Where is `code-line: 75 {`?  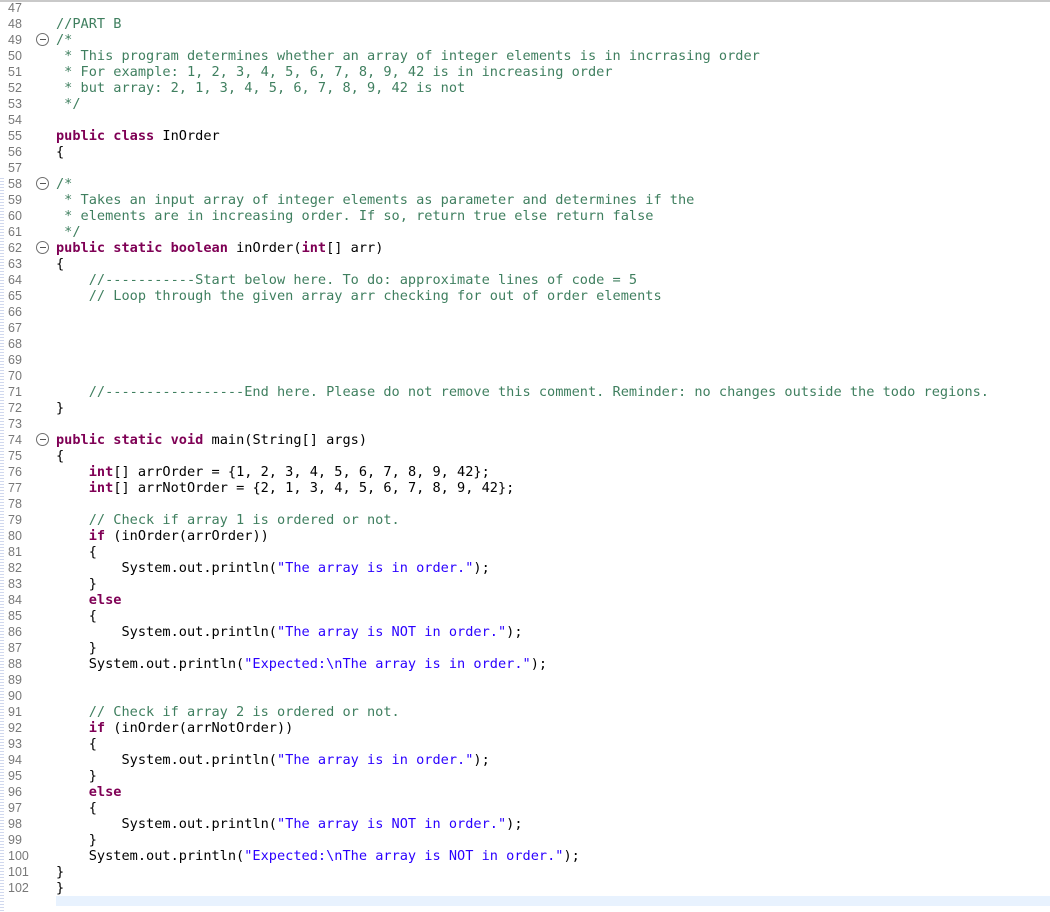 code-line: 75 { is located at coordinates (525, 456).